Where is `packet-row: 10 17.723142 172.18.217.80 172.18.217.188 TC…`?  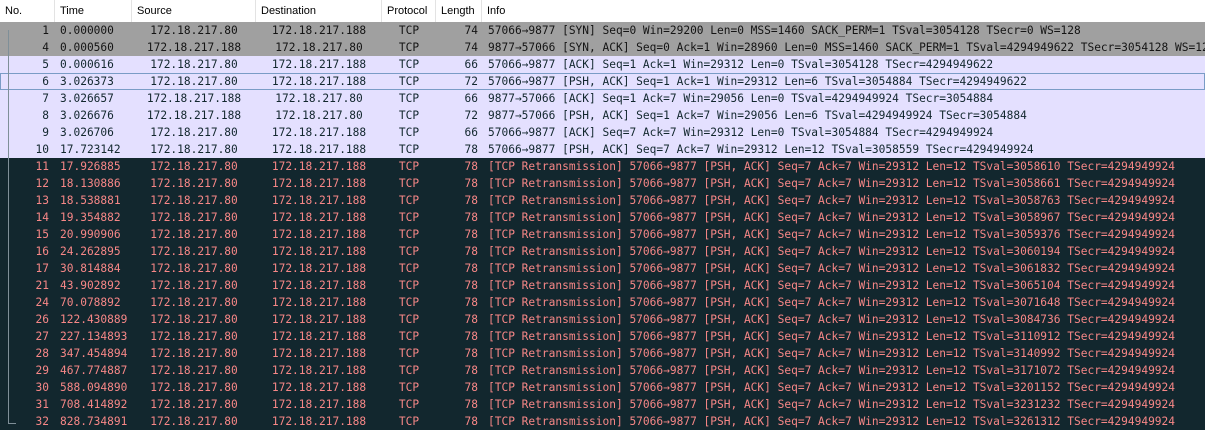
packet-row: 10 17.723142 172.18.217.80 172.18.217.188 TC… is located at coordinates (602, 149).